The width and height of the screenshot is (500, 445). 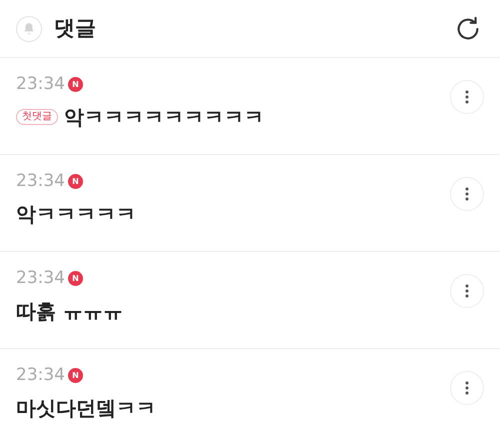 I want to click on comment-text: 악ㅋㅋㅋㅋㅋ, so click(x=76, y=214).